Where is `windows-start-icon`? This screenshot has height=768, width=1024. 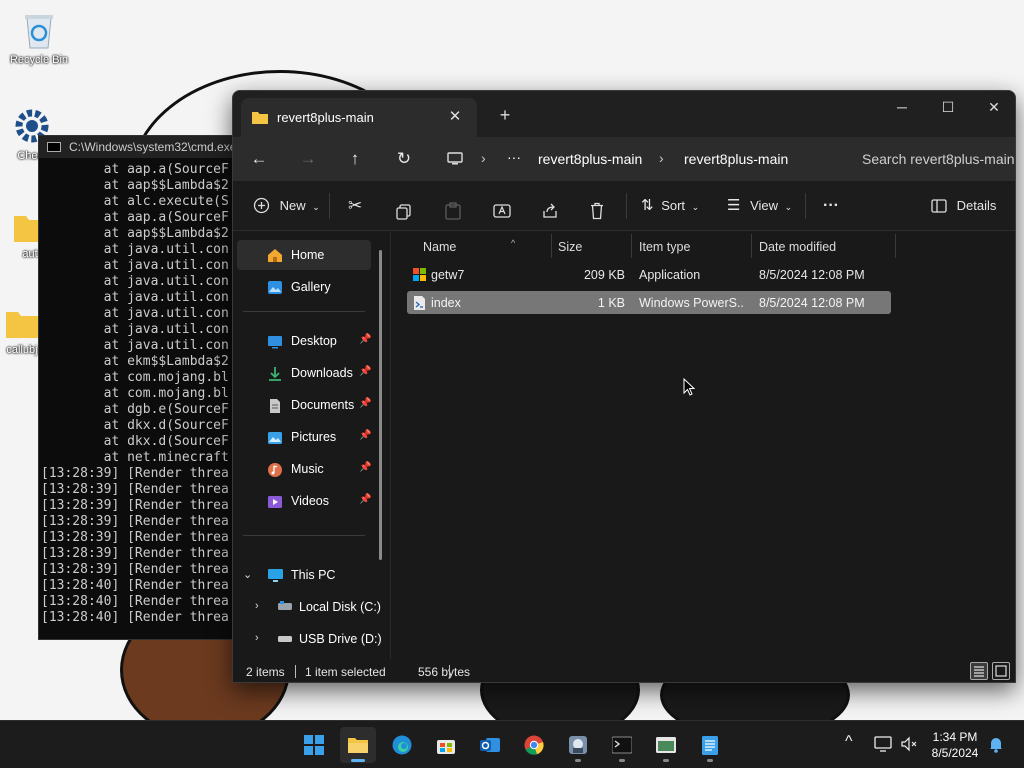 windows-start-icon is located at coordinates (314, 745).